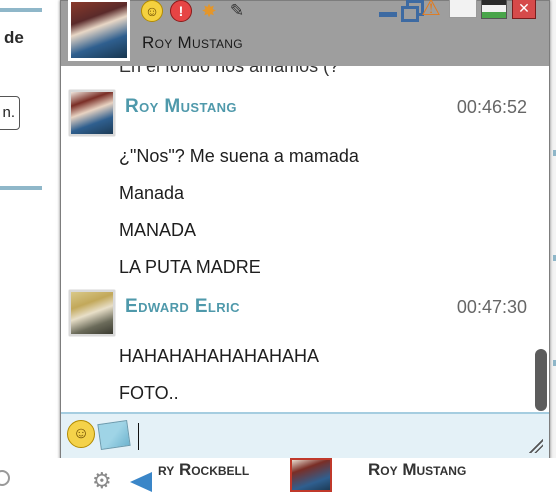 This screenshot has width=556, height=492. Describe the element at coordinates (14, 37) in the screenshot. I see `background-text: de` at that location.